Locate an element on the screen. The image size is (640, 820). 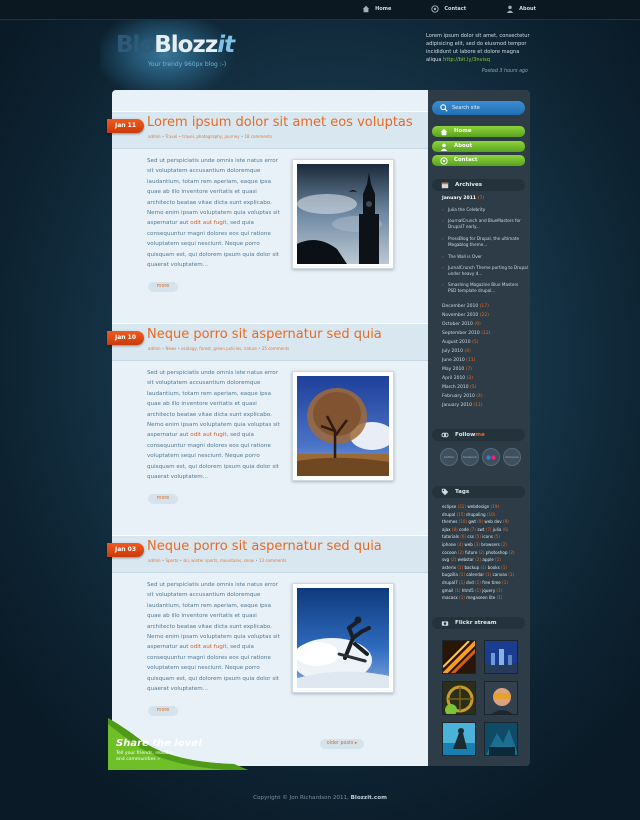
tag-link: asterix (1) is located at coordinates (452, 567).